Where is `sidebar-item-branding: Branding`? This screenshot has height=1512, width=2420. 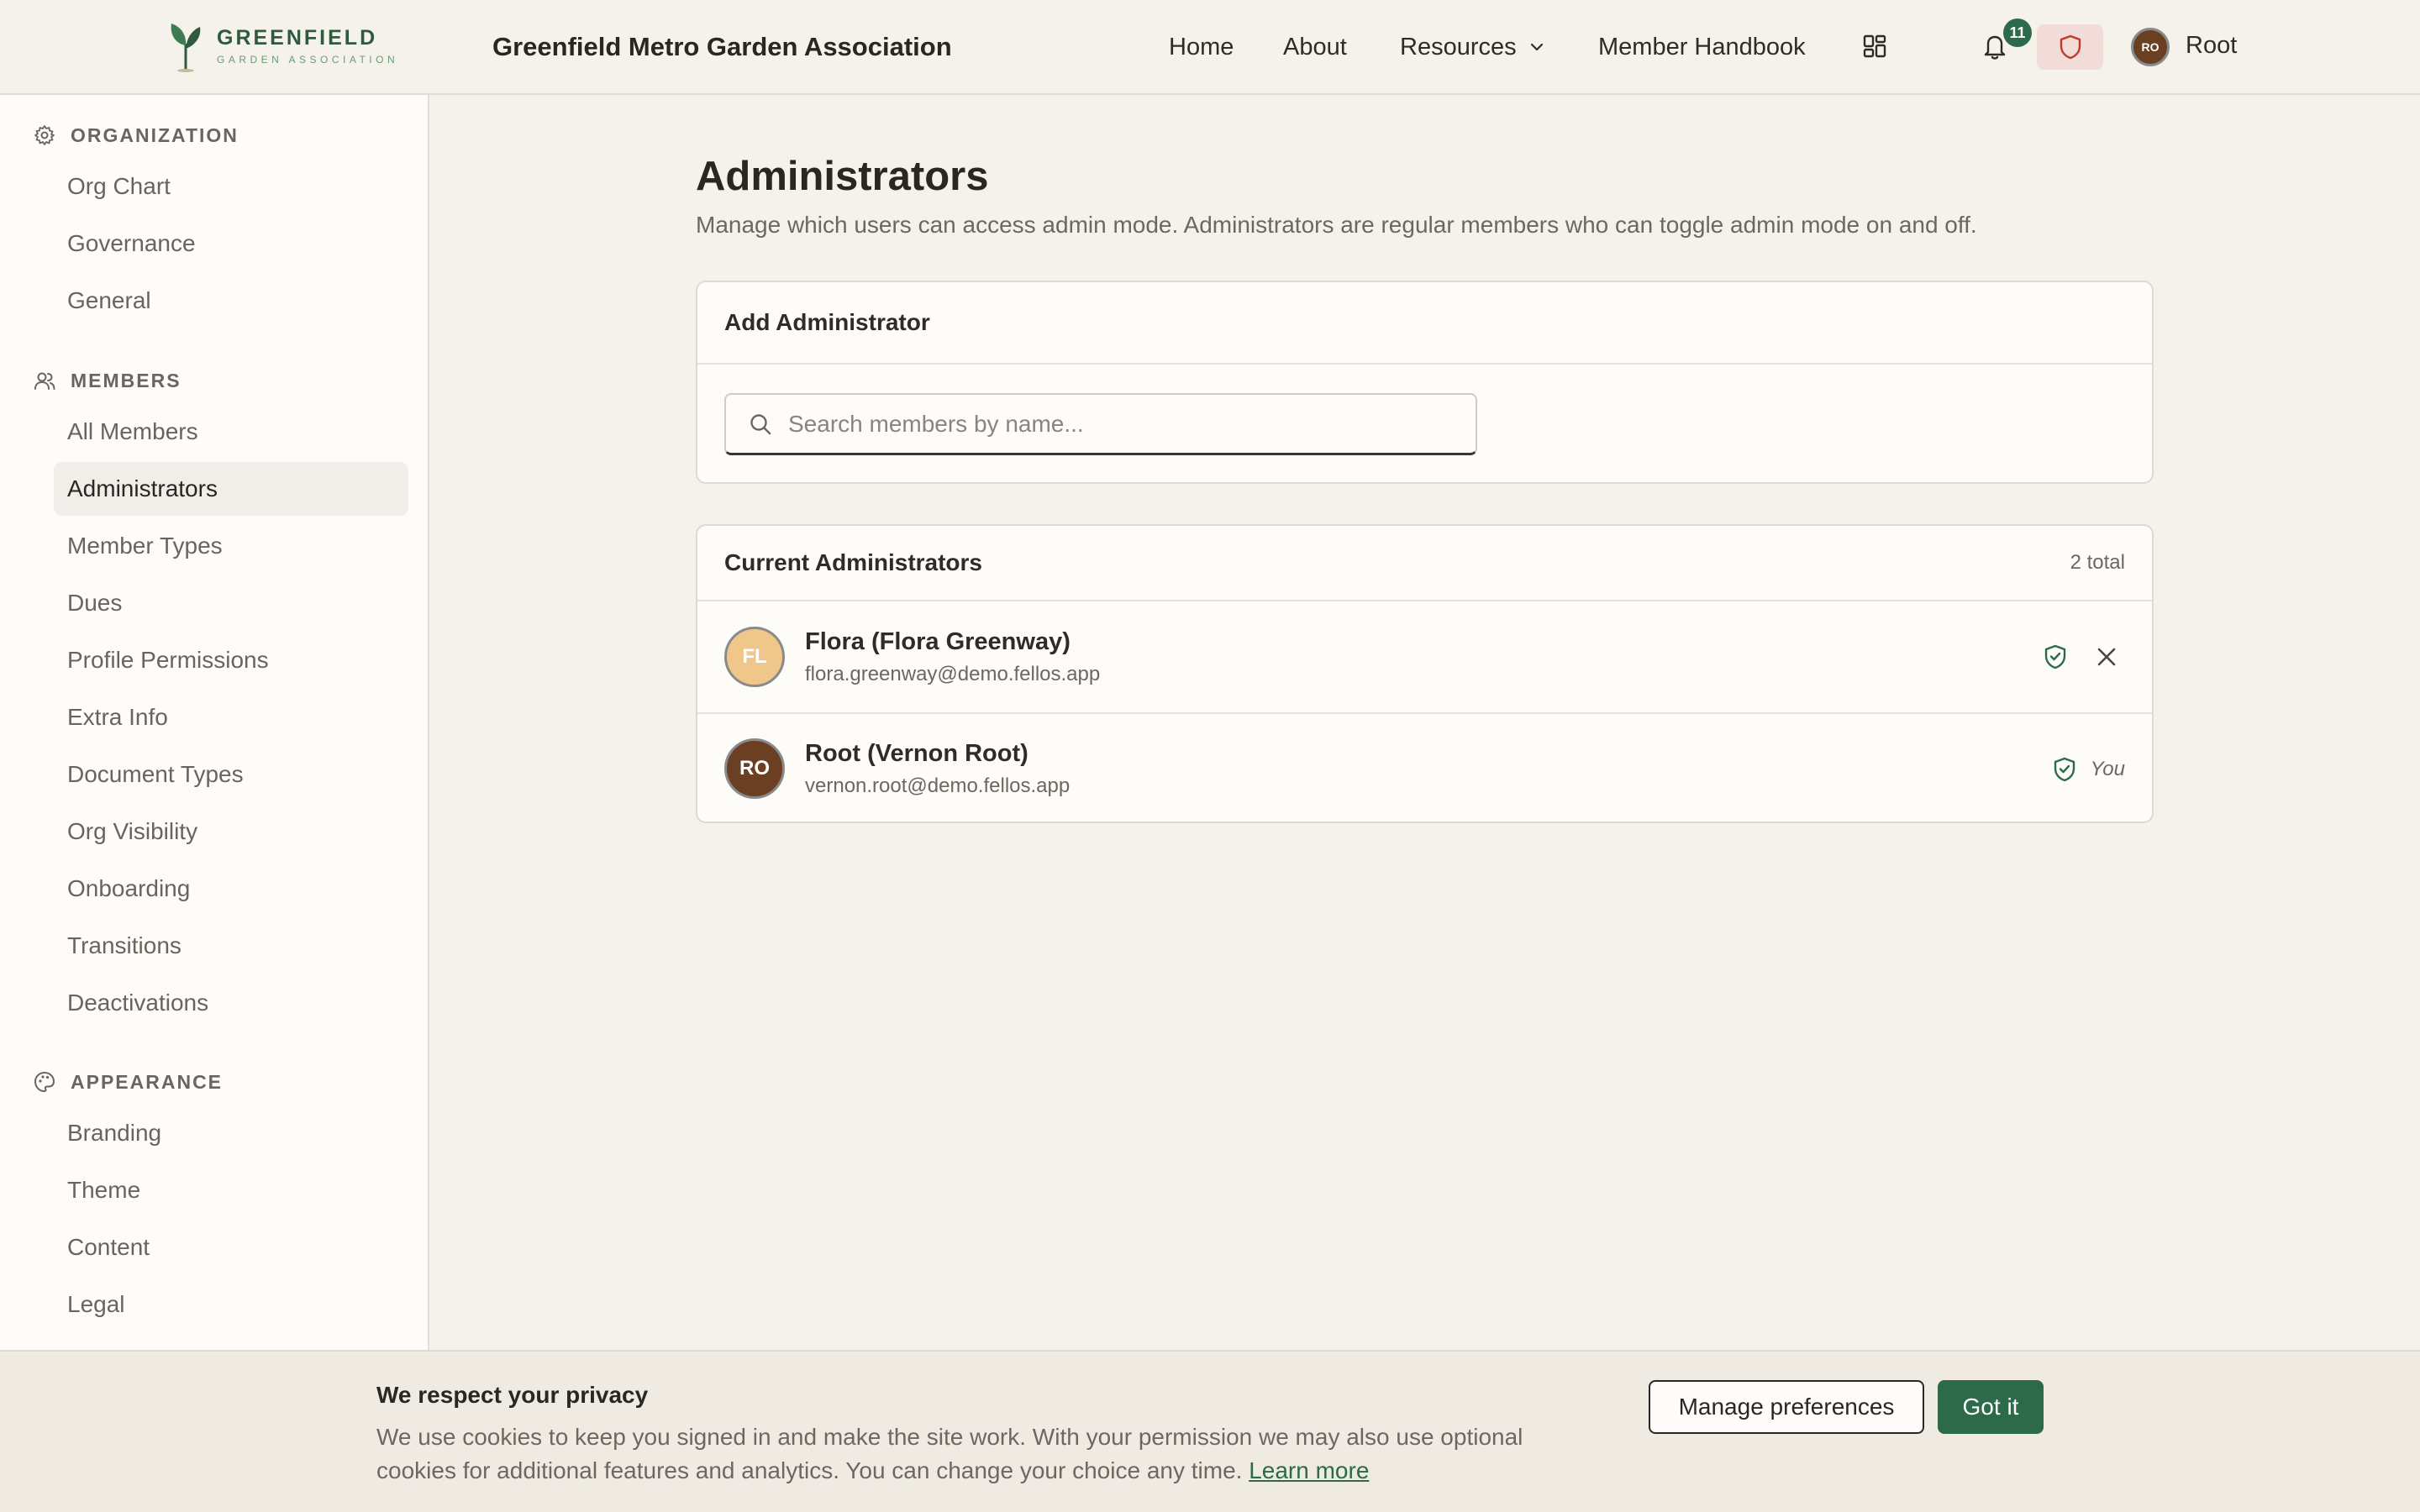 sidebar-item-branding: Branding is located at coordinates (231, 1133).